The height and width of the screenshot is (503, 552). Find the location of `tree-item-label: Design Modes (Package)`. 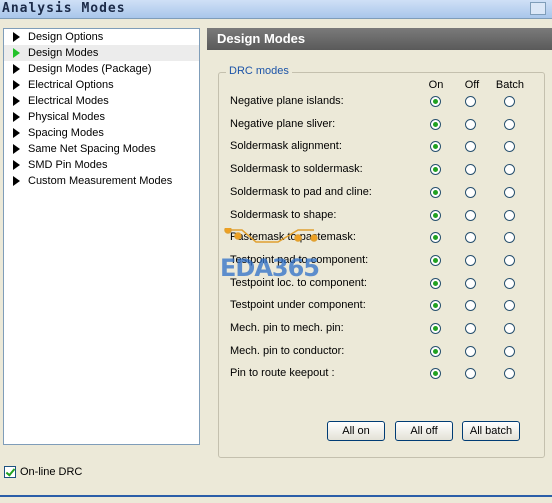

tree-item-label: Design Modes (Package) is located at coordinates (90, 69).